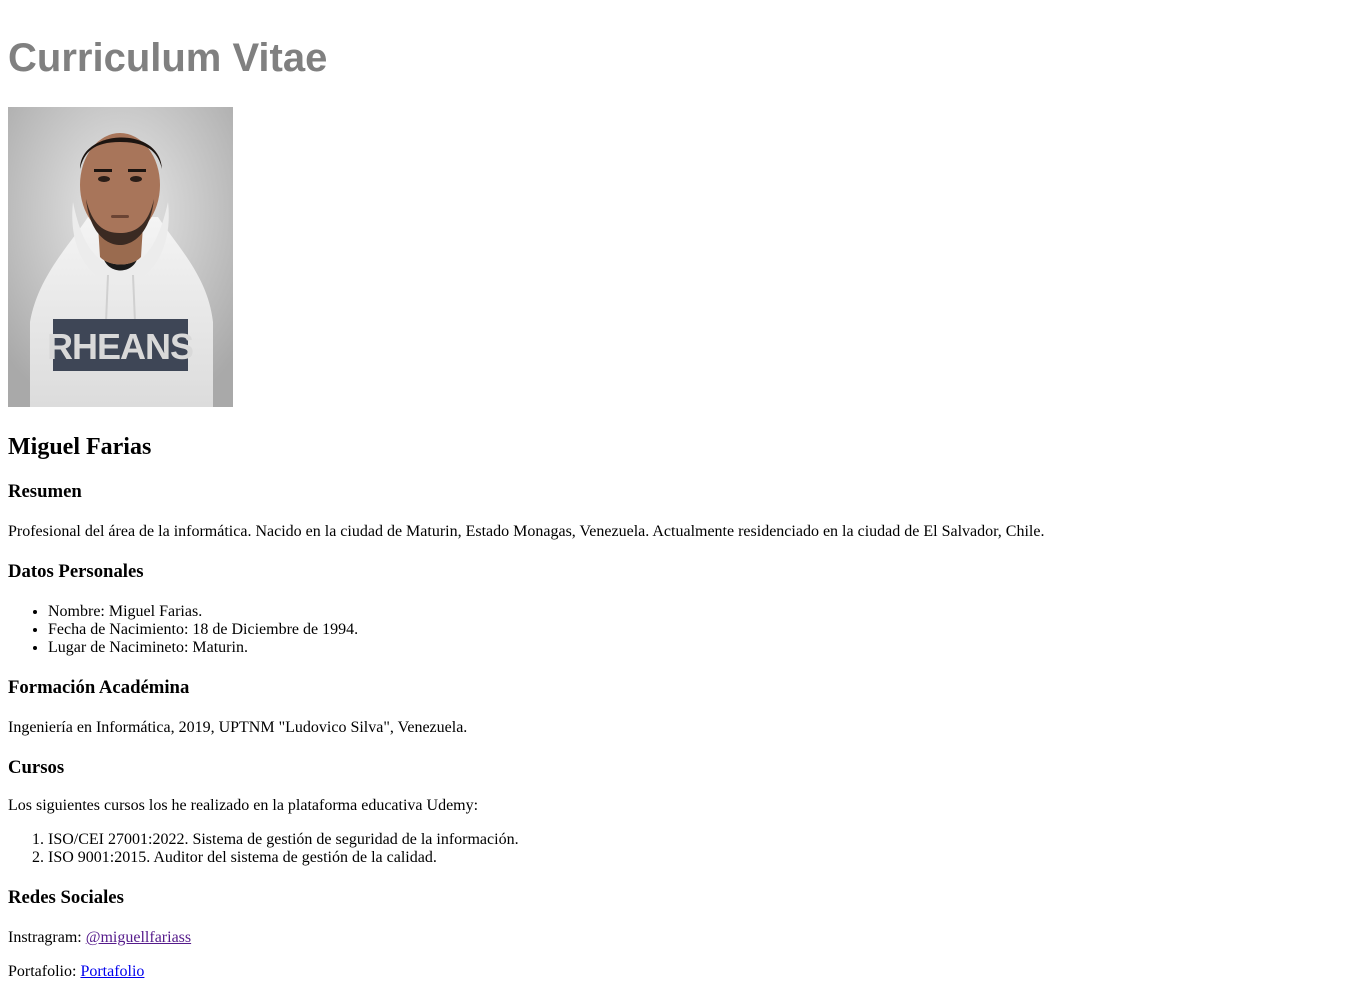 This screenshot has height=992, width=1366. What do you see at coordinates (44, 971) in the screenshot?
I see `portfolio-label: Portafolio:` at bounding box center [44, 971].